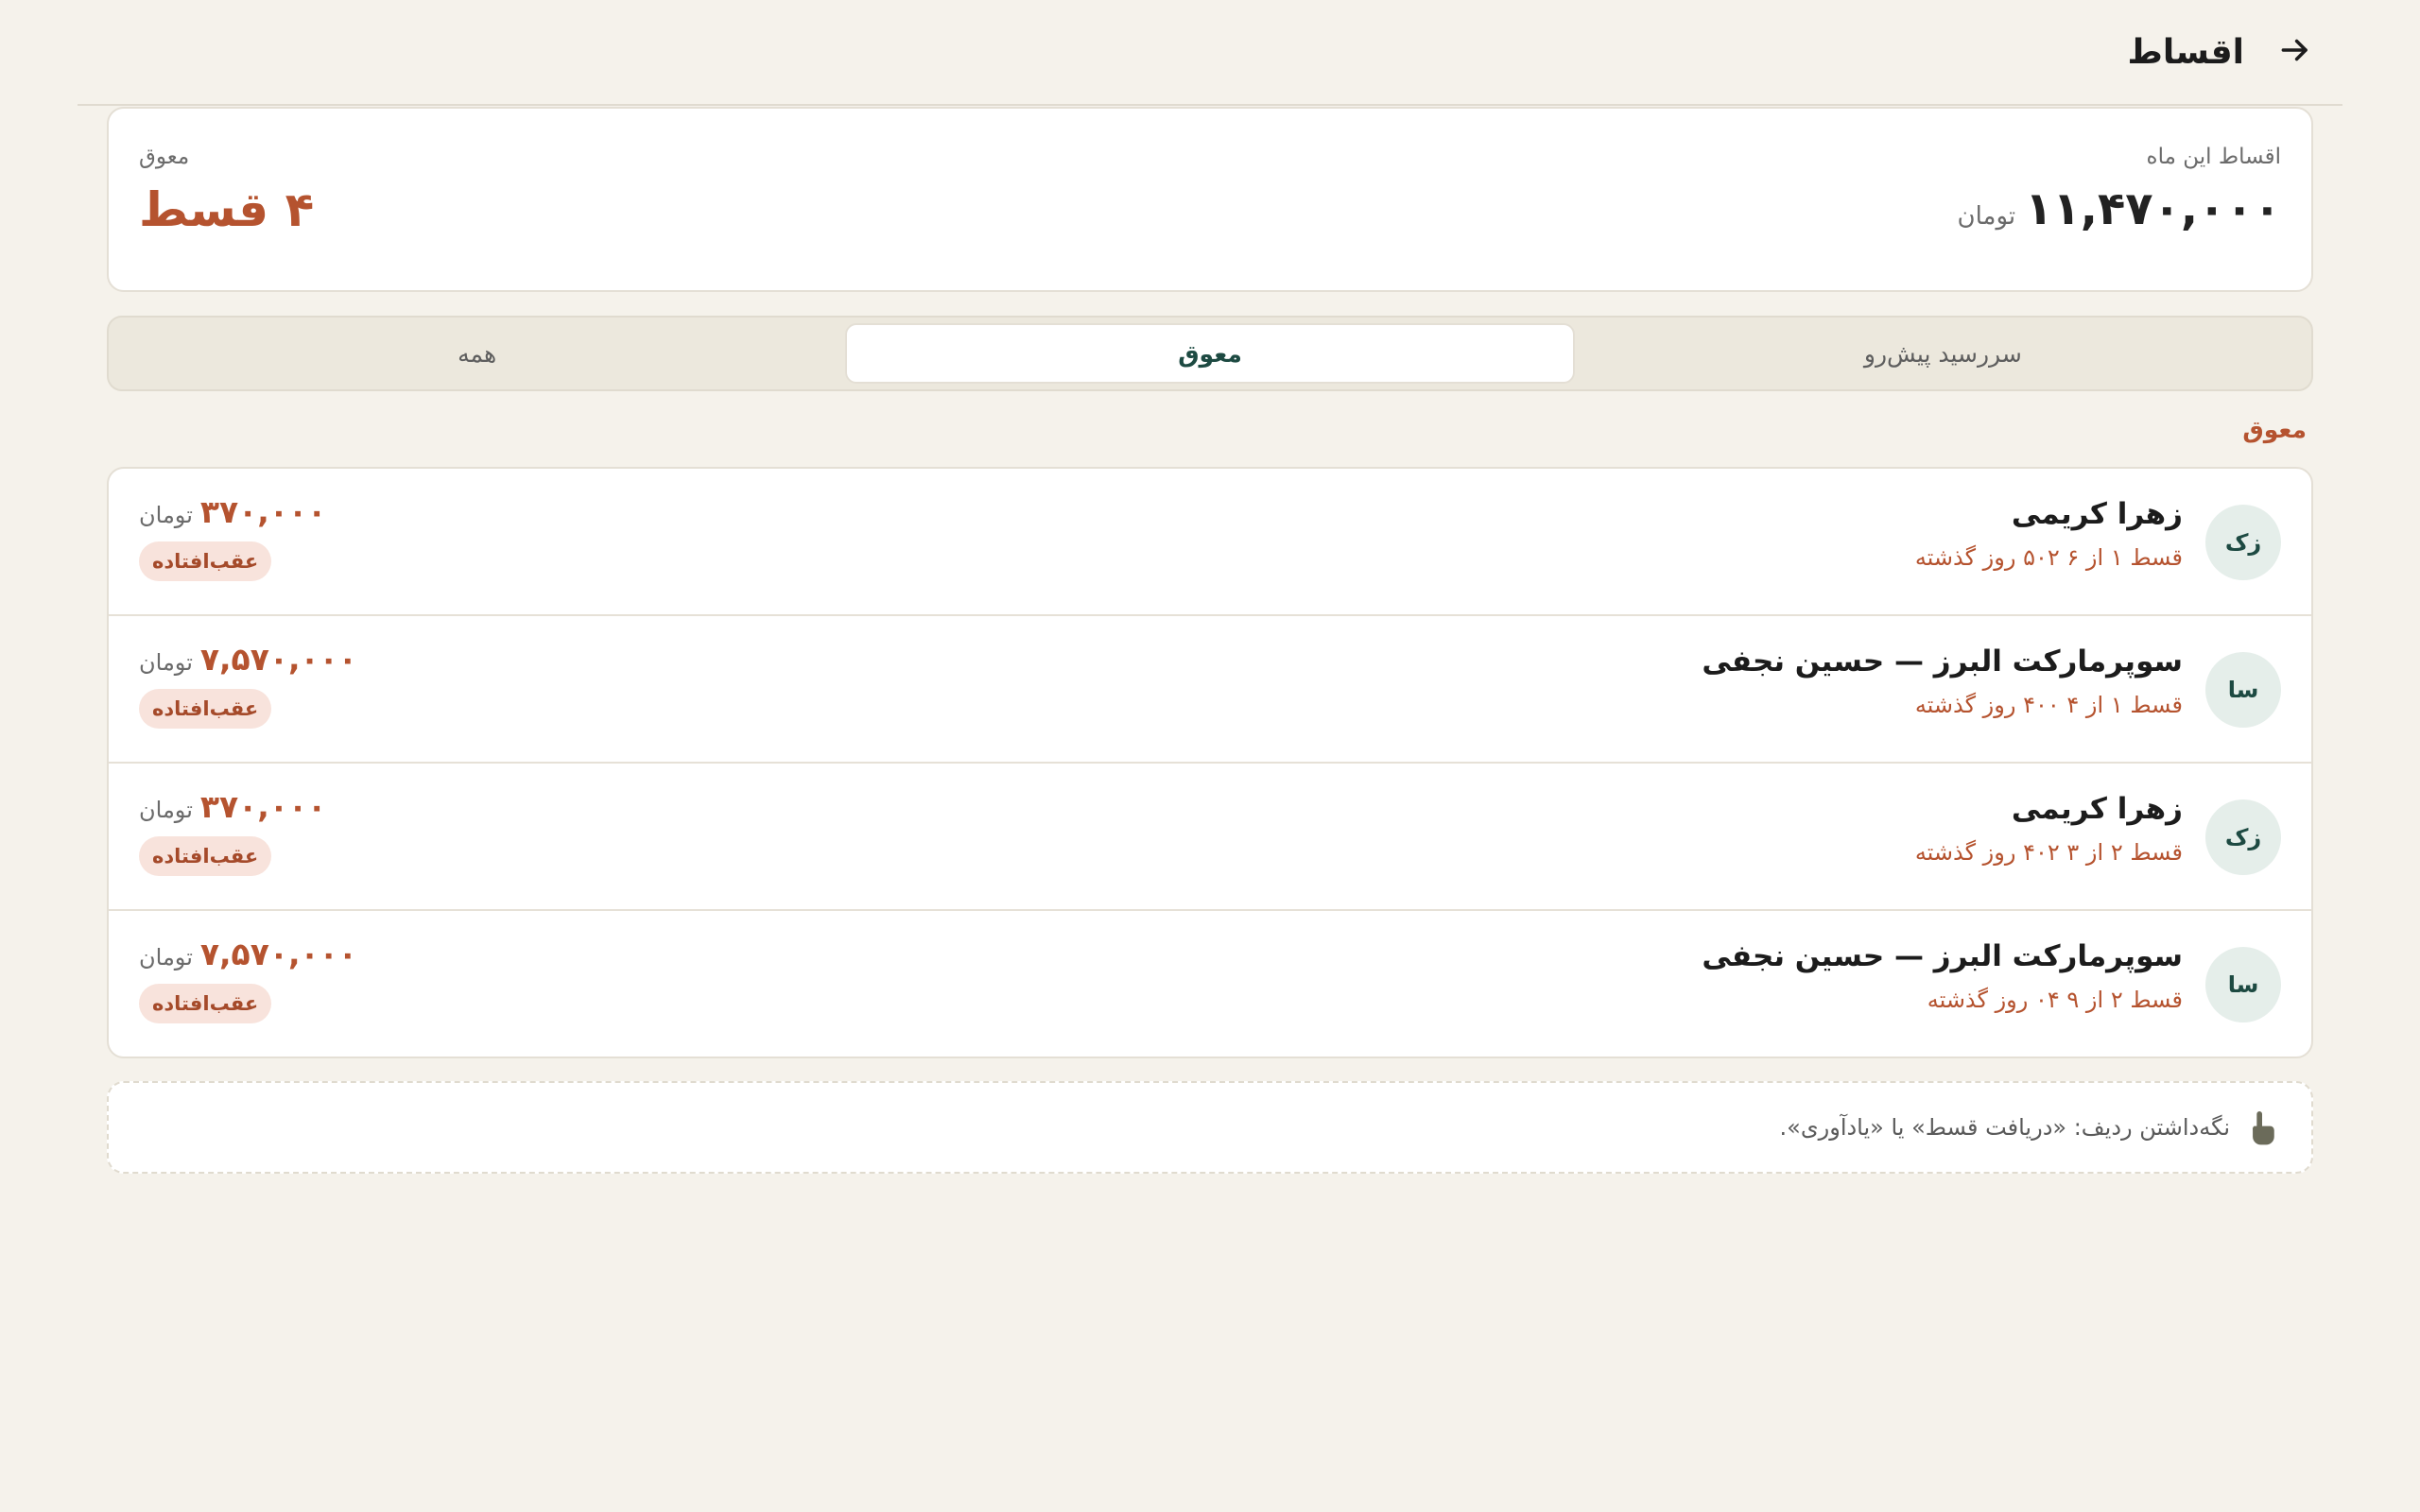 Image resolution: width=2420 pixels, height=1512 pixels. What do you see at coordinates (2048, 705) in the screenshot?
I see `installment-info: قسط ۱ از ۴ ۴۰۰ روز گذشته` at bounding box center [2048, 705].